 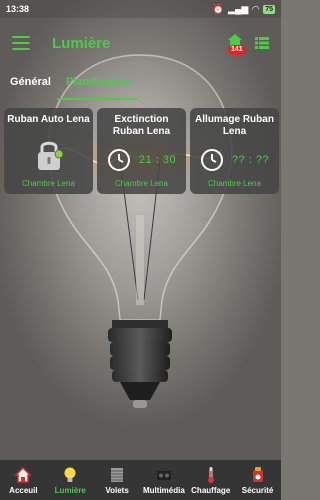 I want to click on shutter-icon, so click(x=117, y=475).